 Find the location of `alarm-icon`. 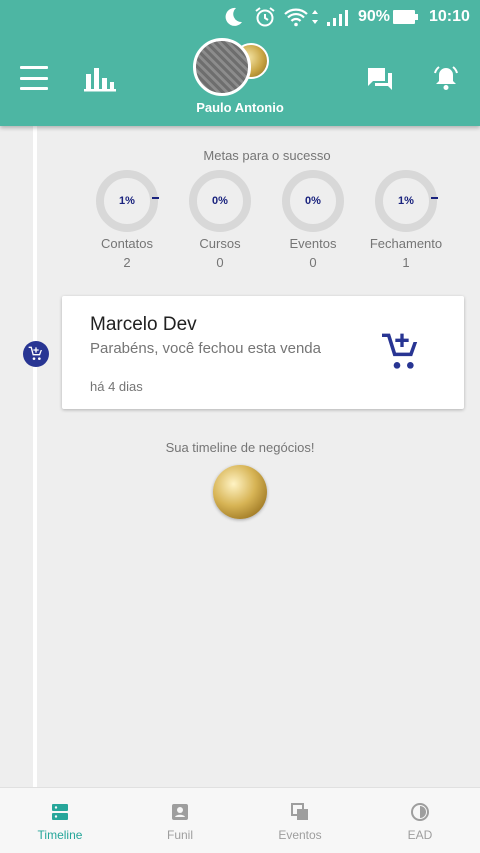

alarm-icon is located at coordinates (265, 17).